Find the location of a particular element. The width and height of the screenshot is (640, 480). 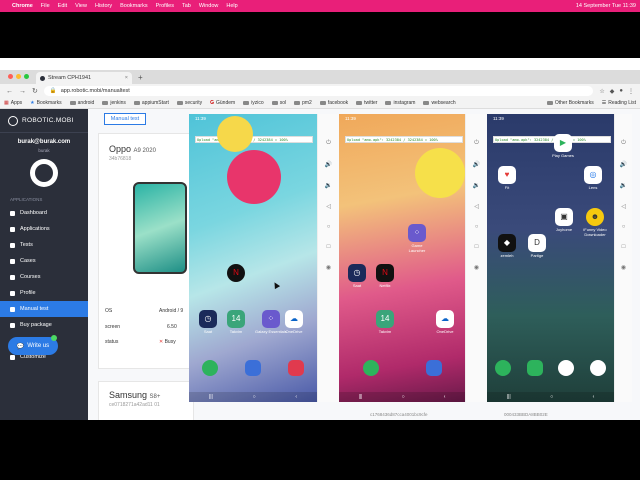

other-bookmarks: Other Bookmarks is located at coordinates (570, 103).